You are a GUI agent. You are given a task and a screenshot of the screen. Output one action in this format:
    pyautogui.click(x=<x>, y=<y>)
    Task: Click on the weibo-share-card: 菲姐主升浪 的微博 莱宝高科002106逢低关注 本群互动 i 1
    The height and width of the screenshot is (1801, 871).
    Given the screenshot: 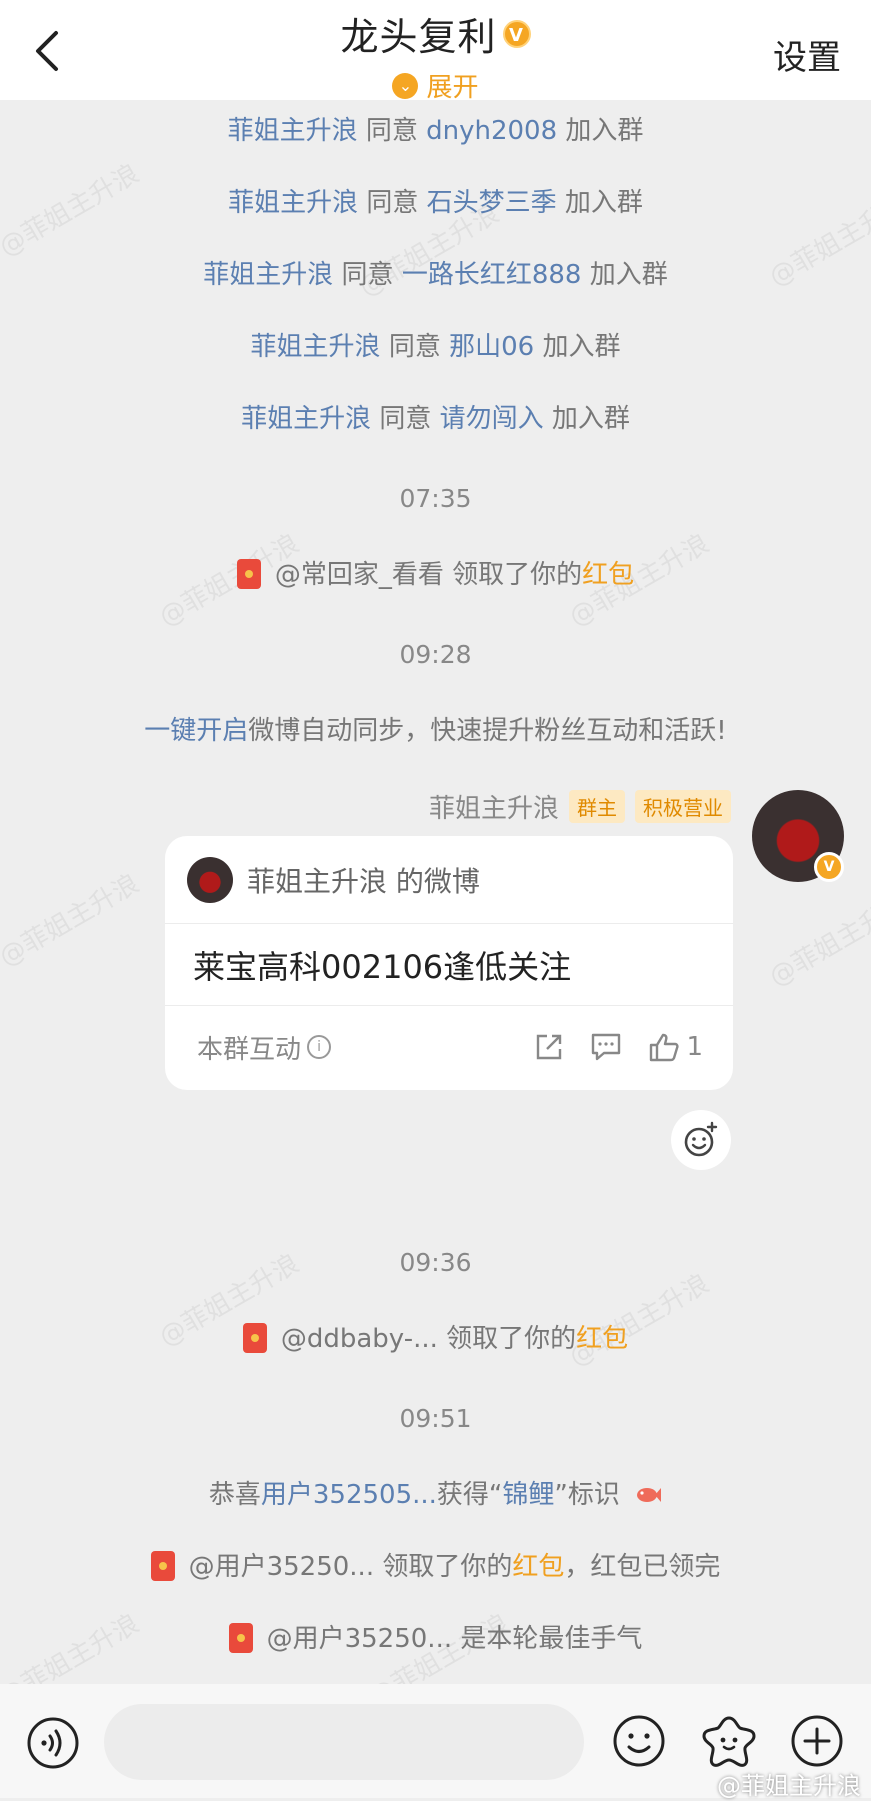 What is the action you would take?
    pyautogui.click(x=449, y=963)
    